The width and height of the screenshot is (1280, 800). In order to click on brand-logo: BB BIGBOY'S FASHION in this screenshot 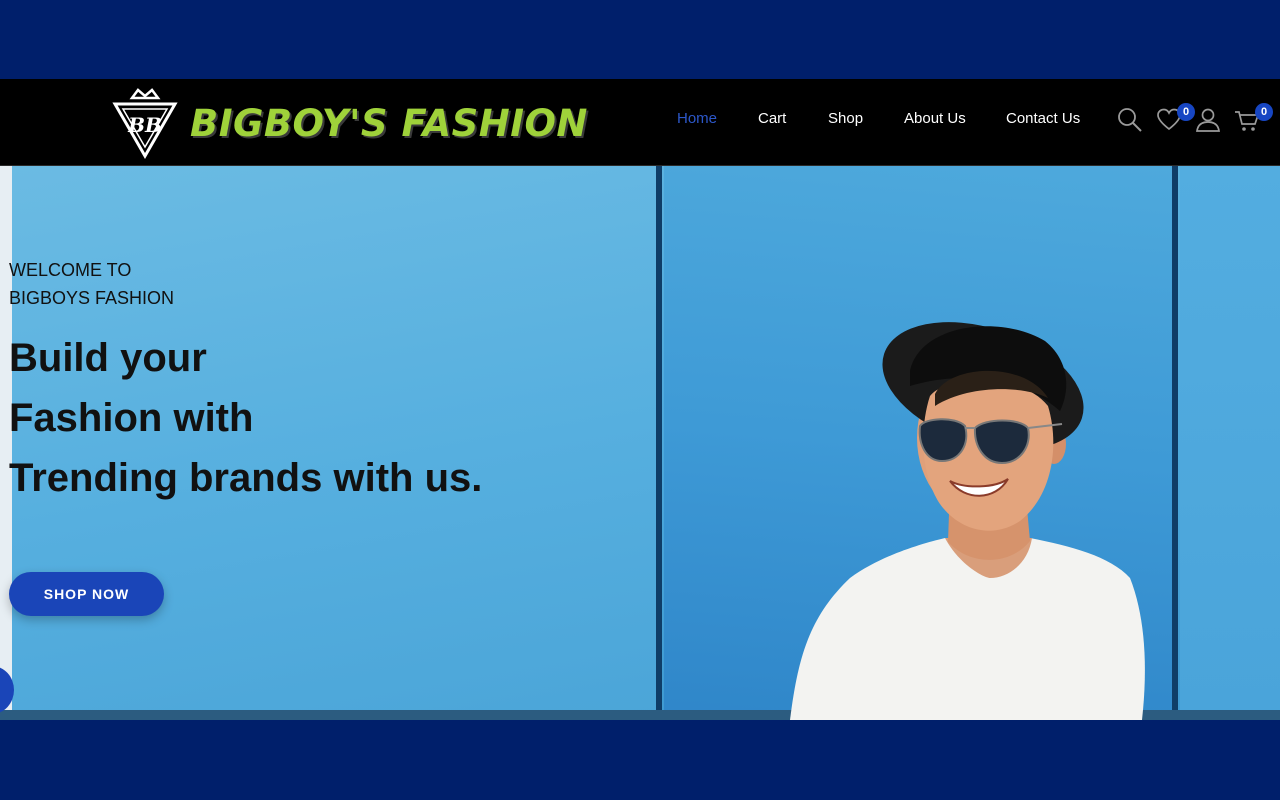, I will do `click(349, 122)`.